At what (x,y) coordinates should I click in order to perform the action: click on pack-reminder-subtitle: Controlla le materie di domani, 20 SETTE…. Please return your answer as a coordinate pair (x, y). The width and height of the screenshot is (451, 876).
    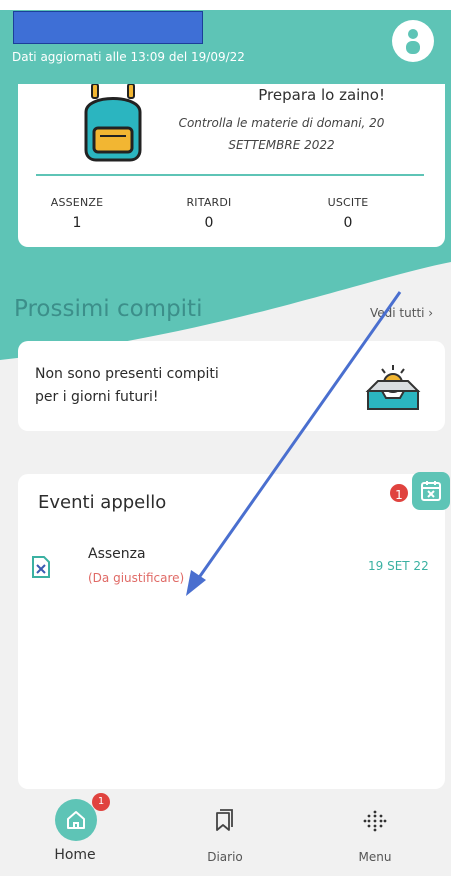
    Looking at the image, I should click on (281, 134).